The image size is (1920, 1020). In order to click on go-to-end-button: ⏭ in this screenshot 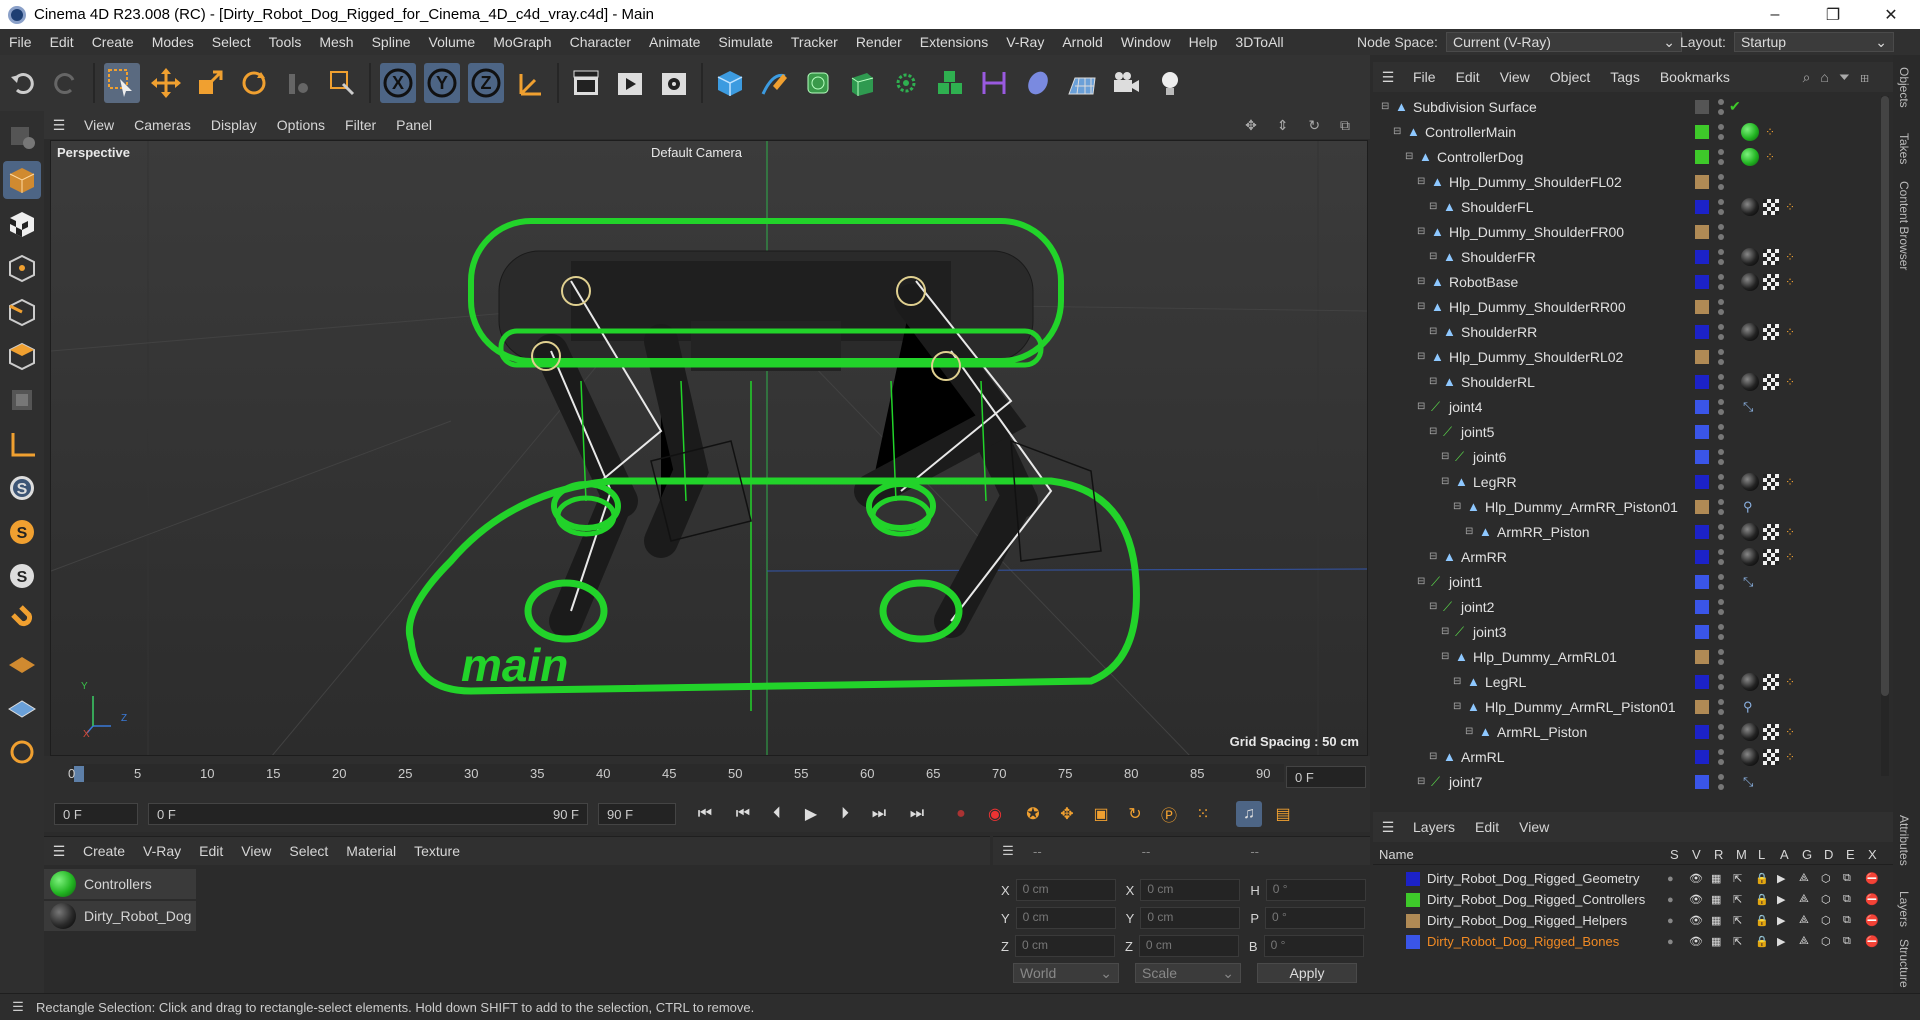, I will do `click(917, 814)`.